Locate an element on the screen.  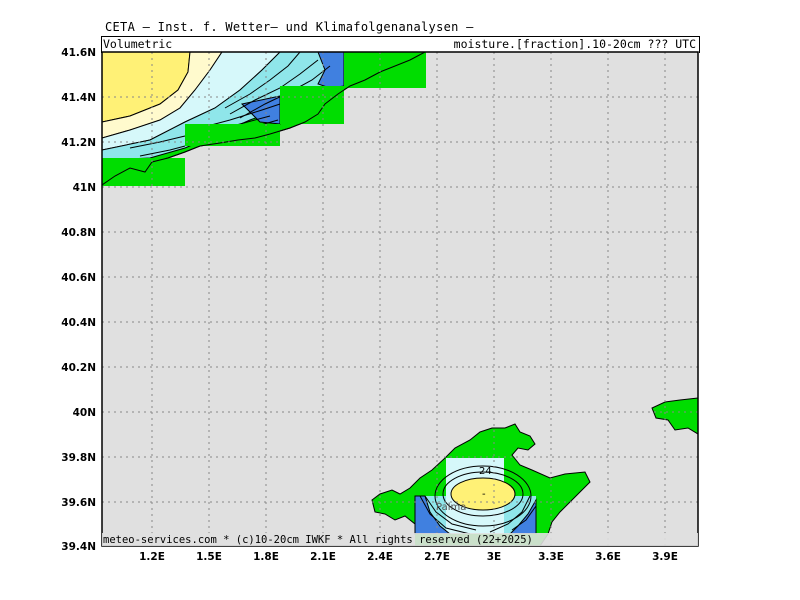
y-tick-label: 41.4N is located at coordinates (78, 98).